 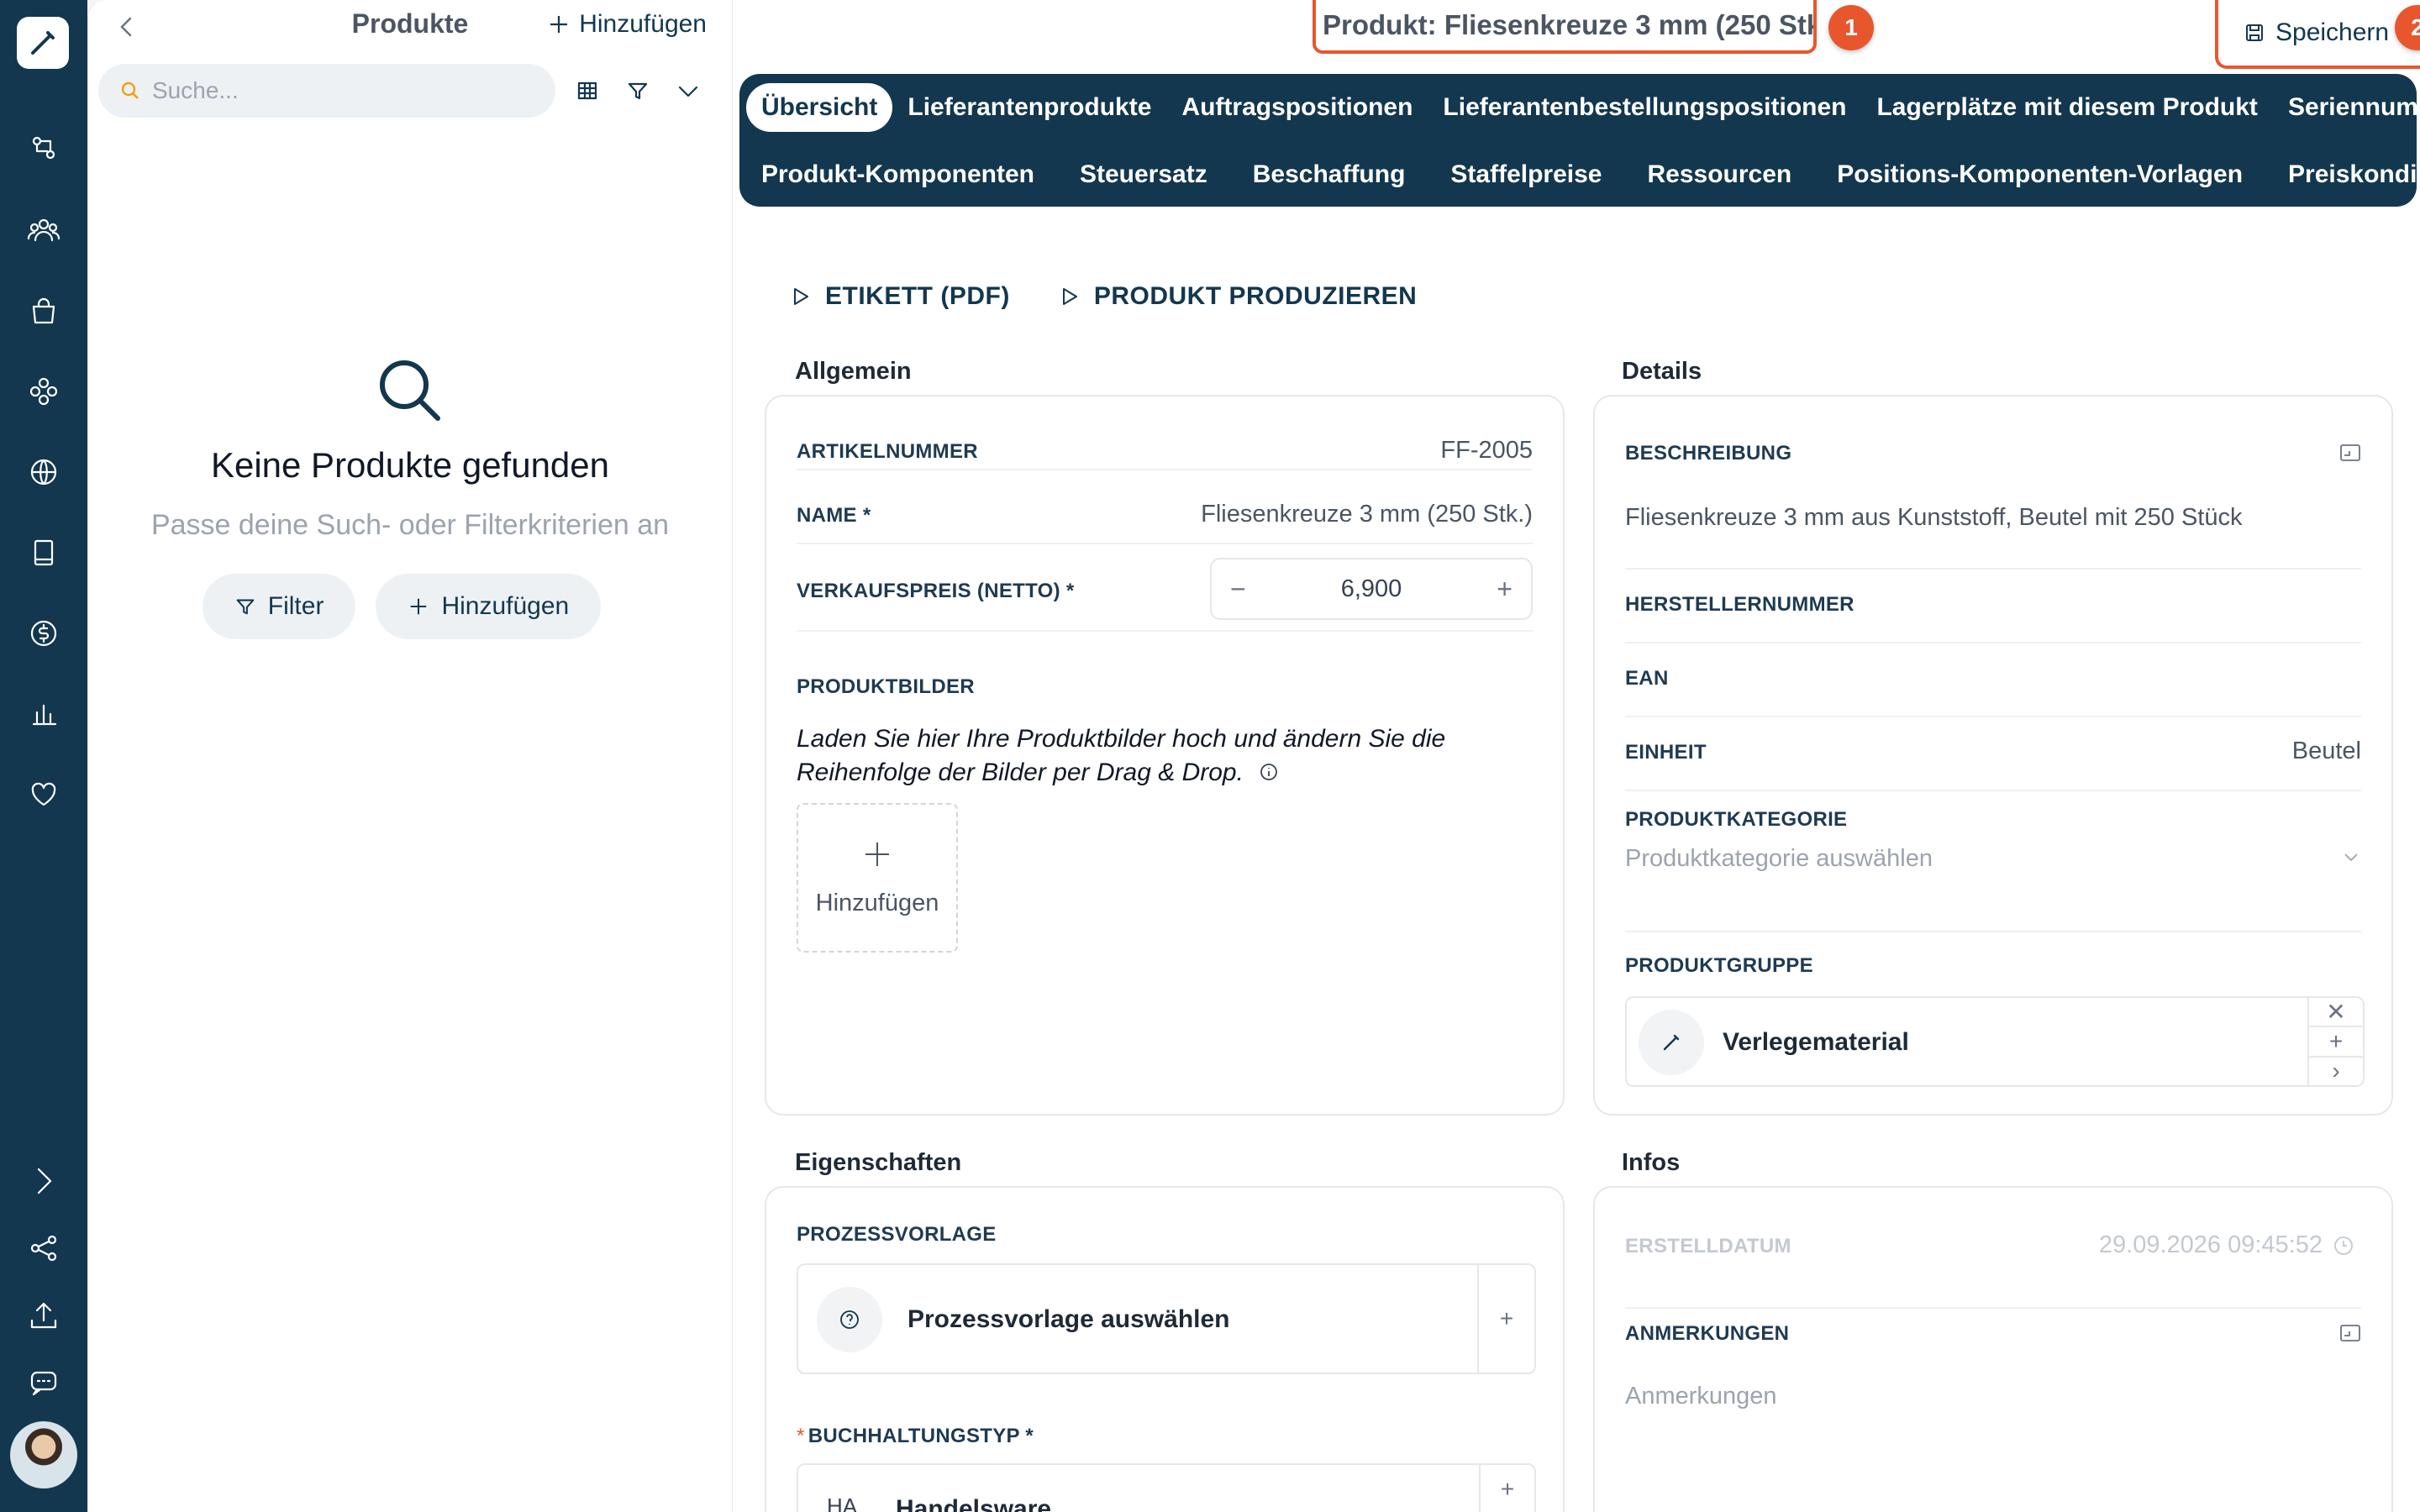 I want to click on produktgruppe-value: Verlegematerial, so click(x=1816, y=1042).